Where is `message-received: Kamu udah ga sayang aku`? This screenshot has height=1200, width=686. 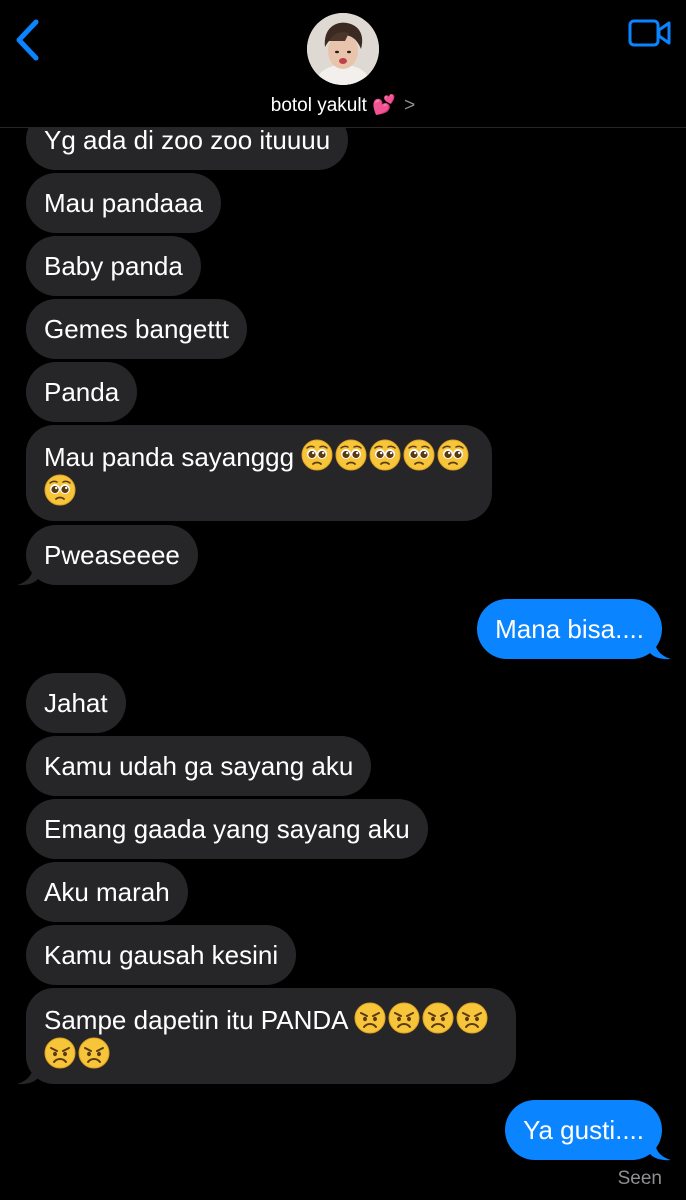
message-received: Kamu udah ga sayang aku is located at coordinates (199, 766).